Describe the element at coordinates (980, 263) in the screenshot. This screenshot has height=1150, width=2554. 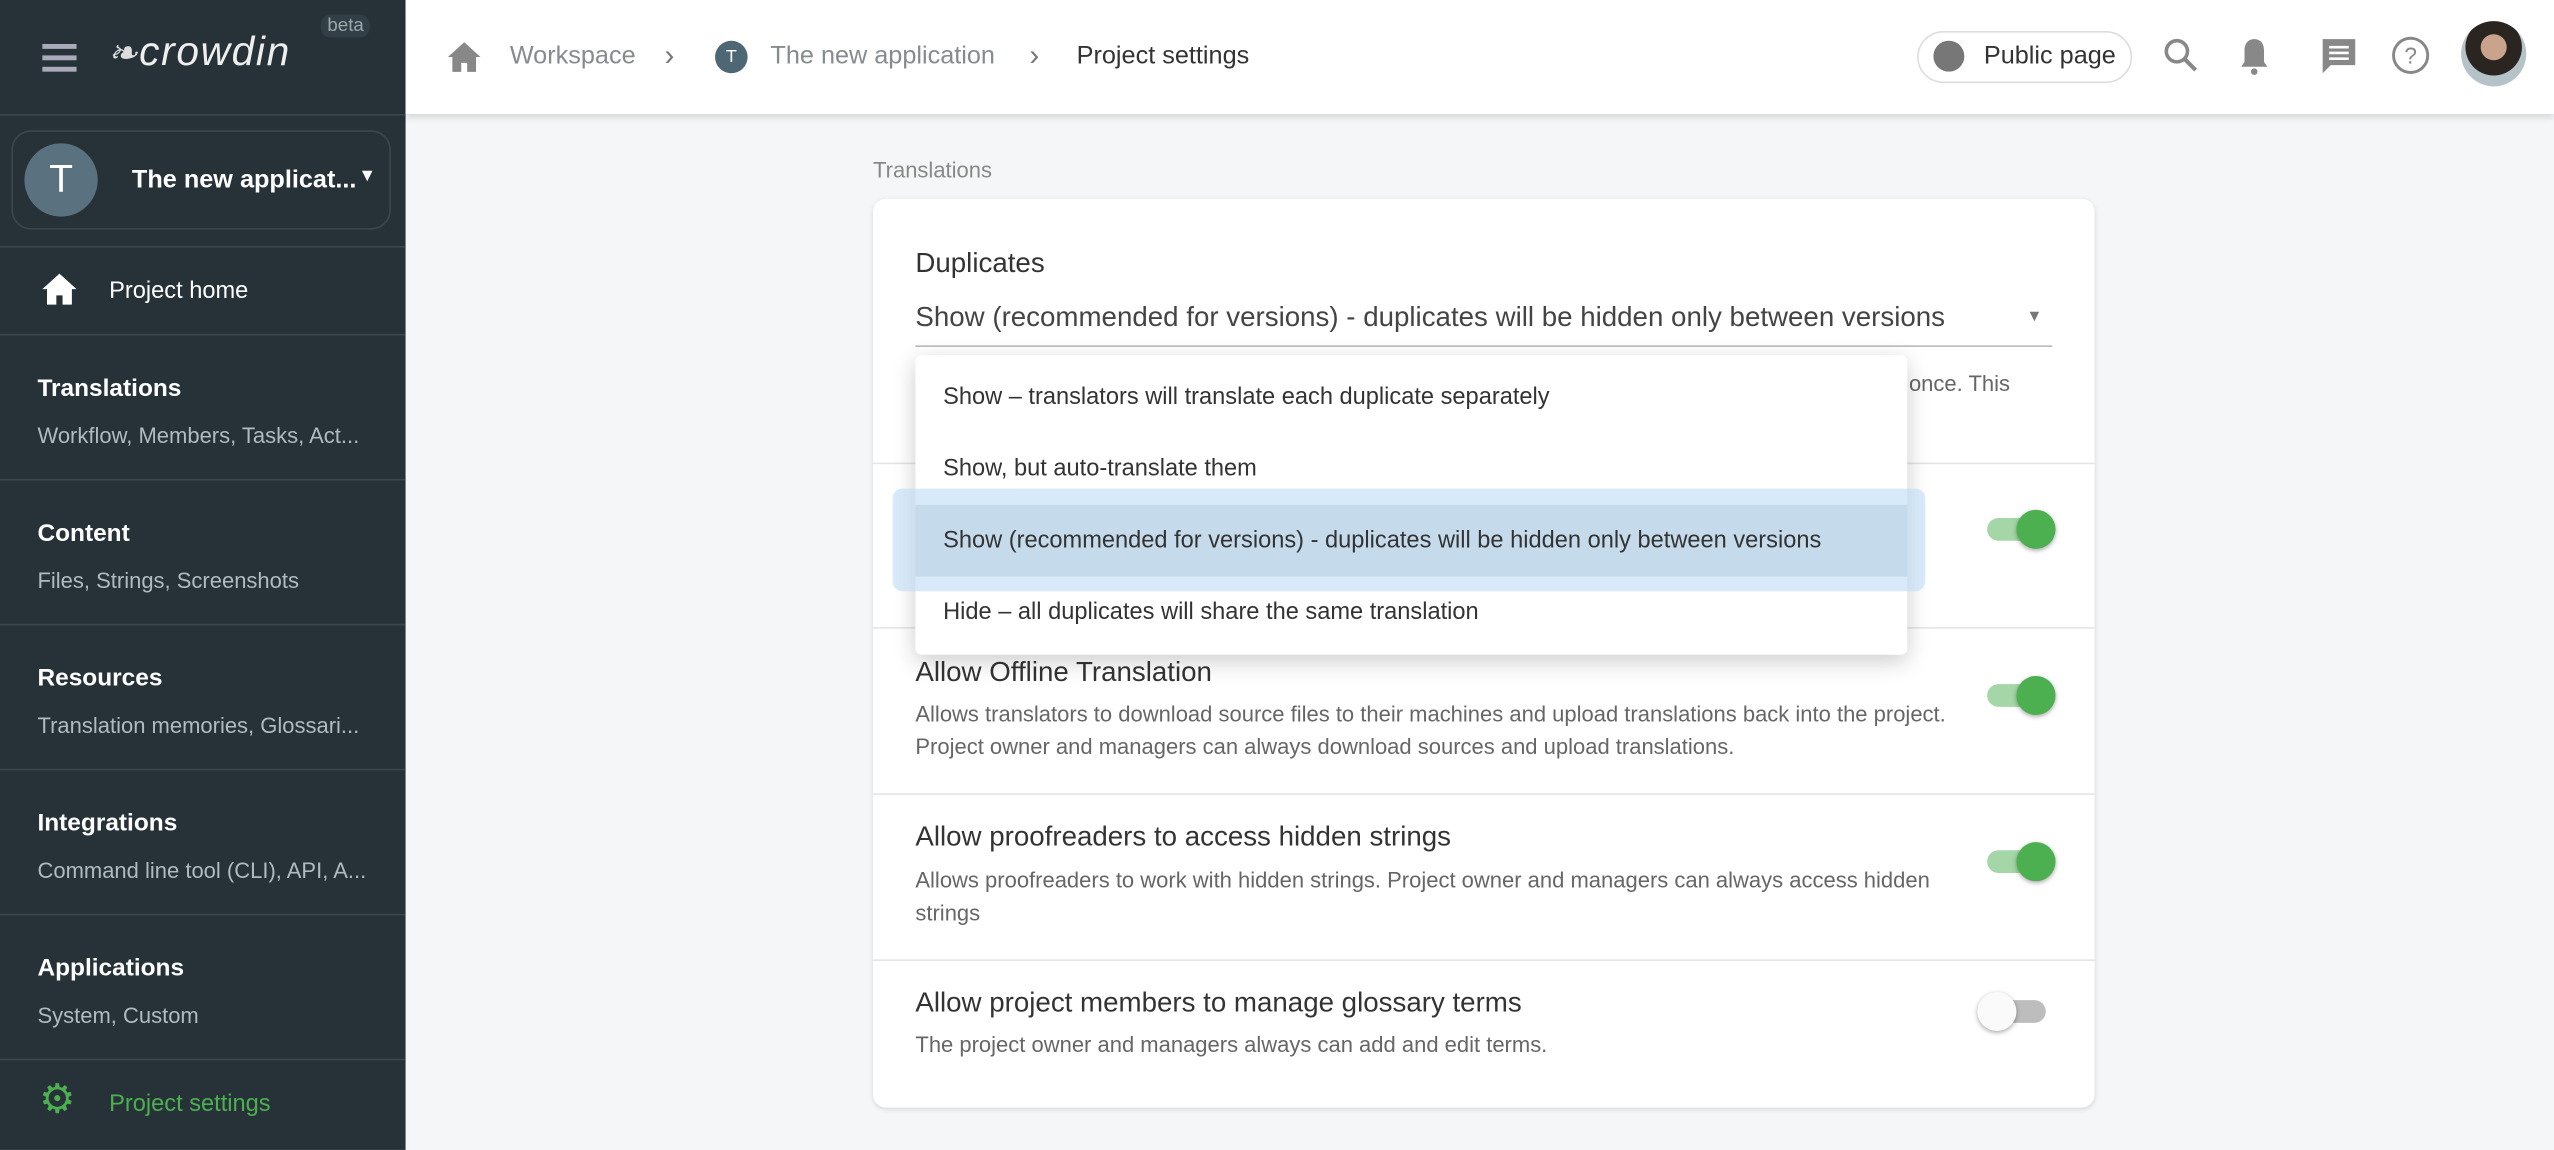
I see `duplicates-label: Duplicates` at that location.